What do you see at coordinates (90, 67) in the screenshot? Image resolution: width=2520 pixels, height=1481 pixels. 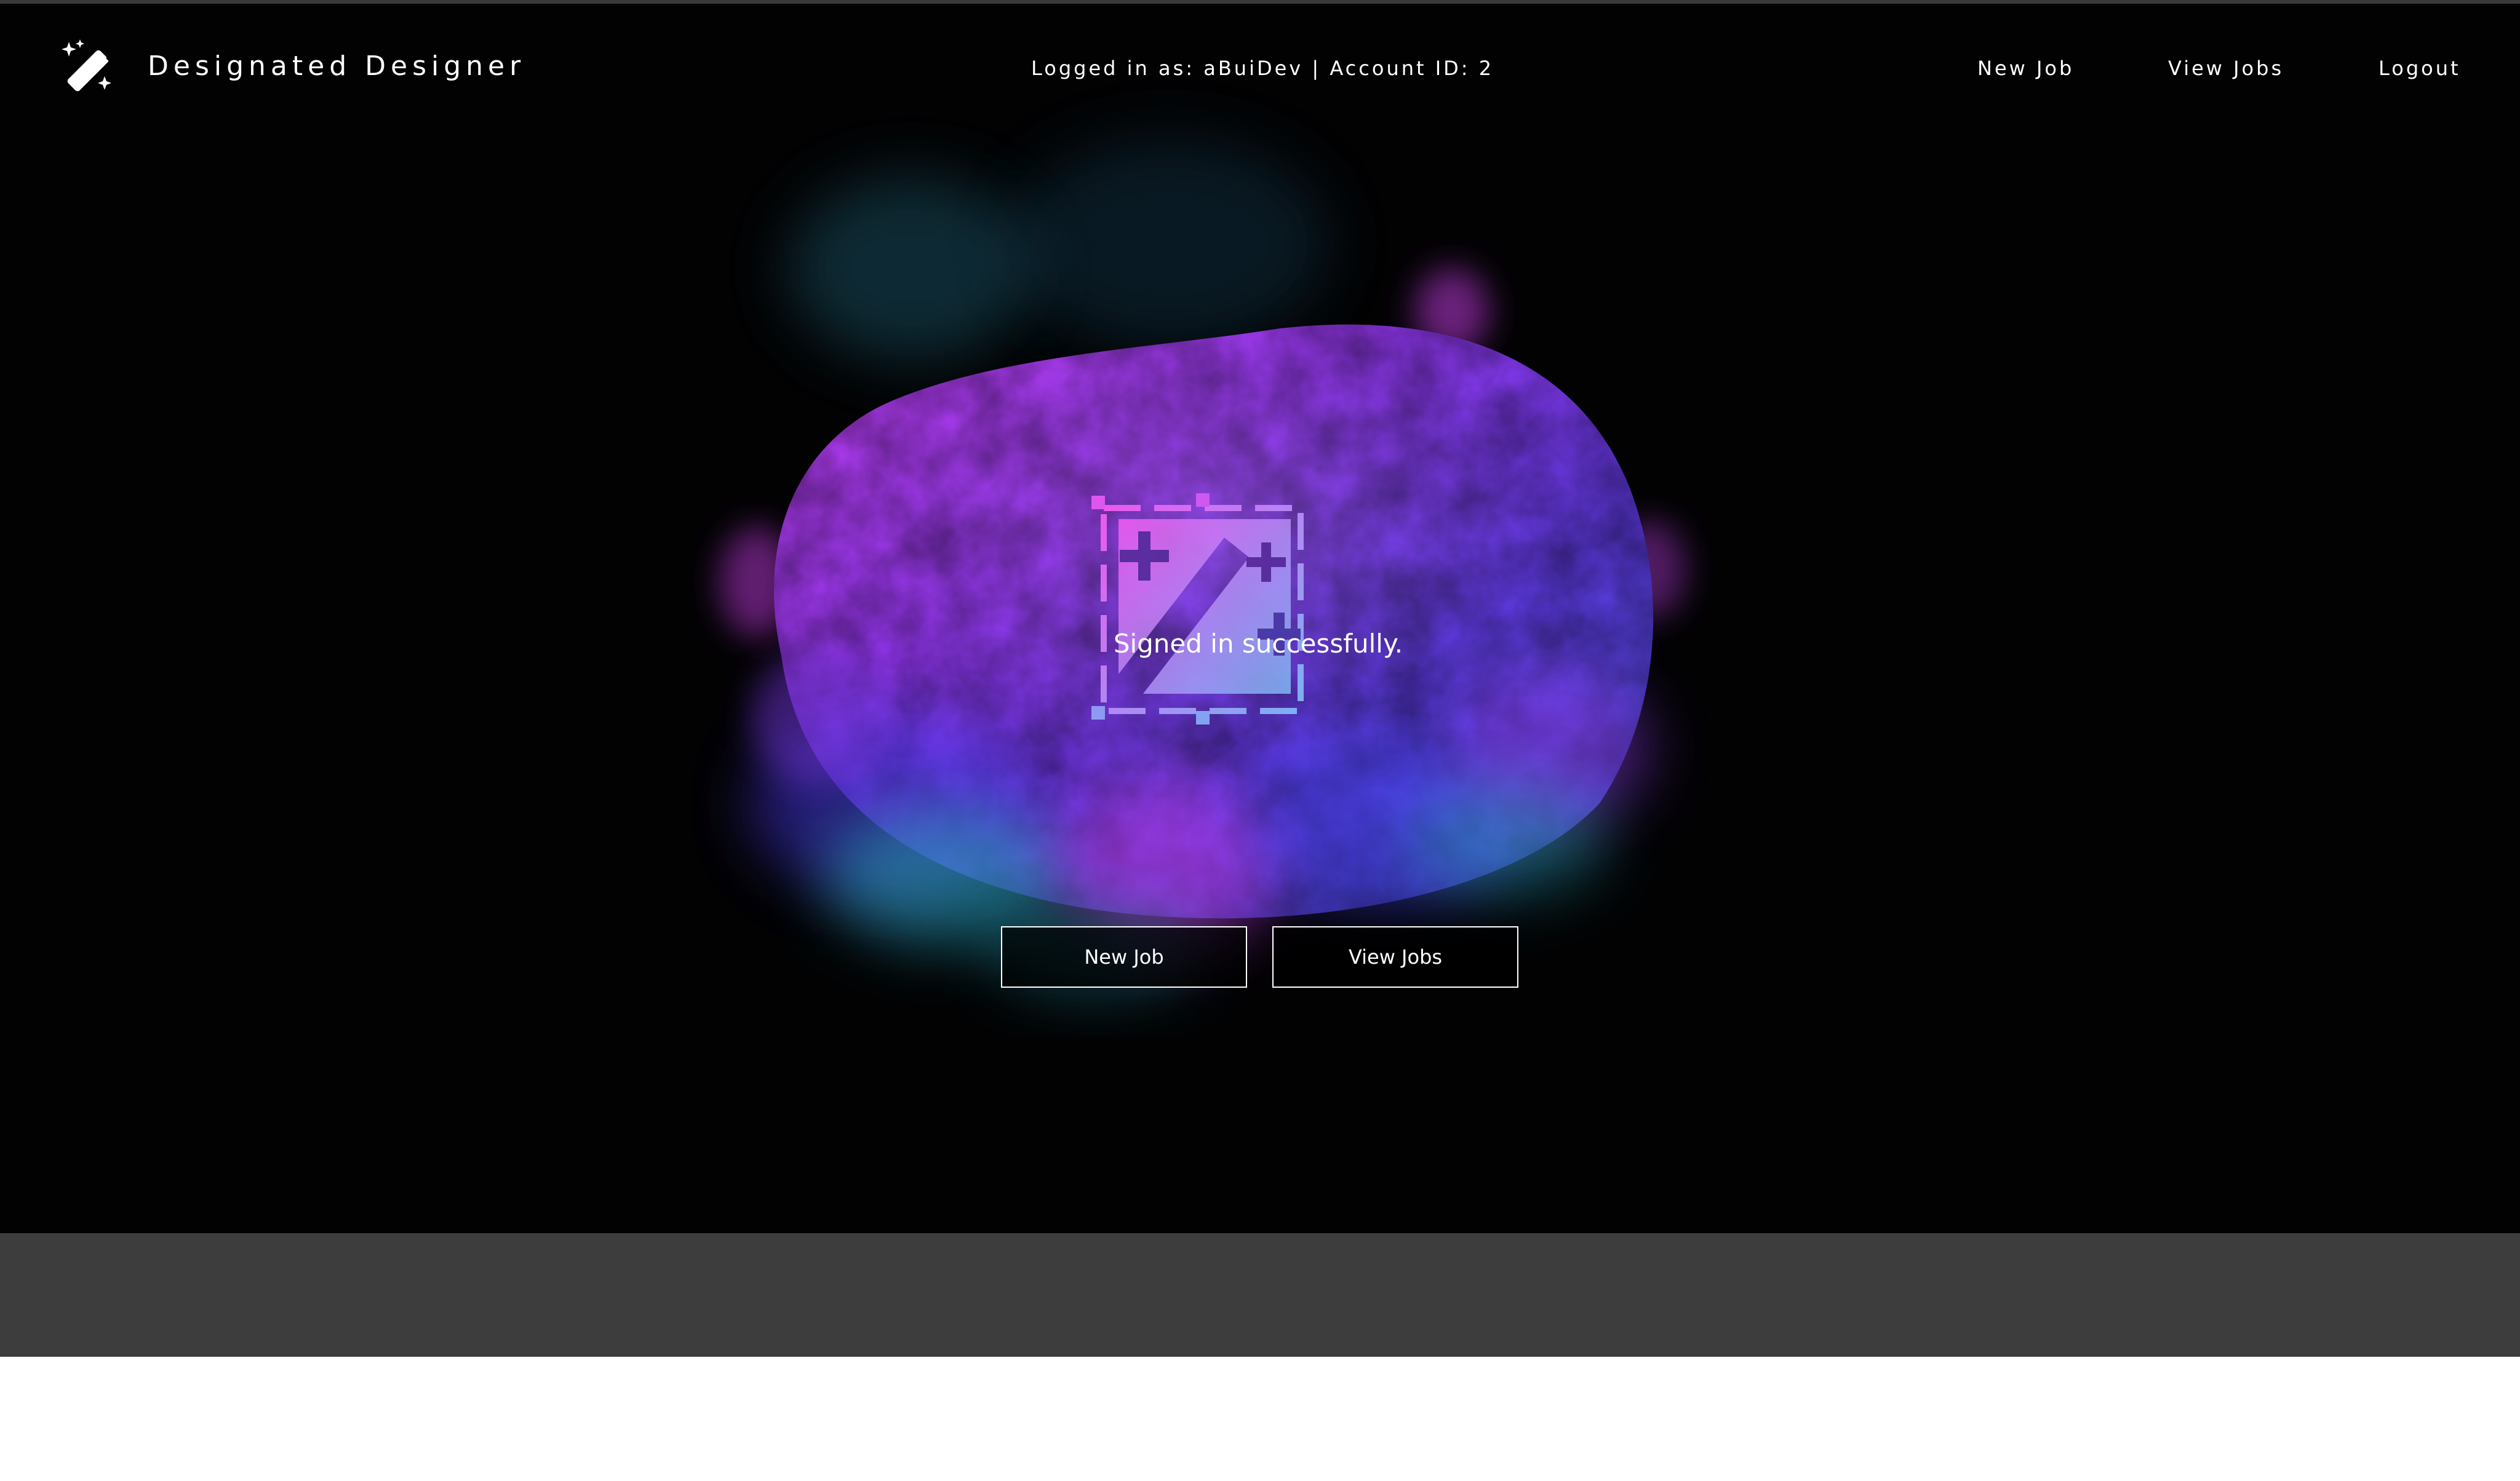 I see `magic-wand-icon` at bounding box center [90, 67].